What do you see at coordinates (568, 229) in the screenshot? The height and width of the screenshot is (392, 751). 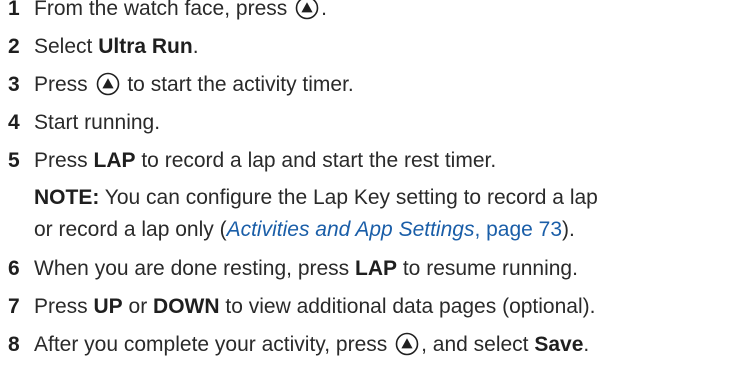 I see `note-text: ).` at bounding box center [568, 229].